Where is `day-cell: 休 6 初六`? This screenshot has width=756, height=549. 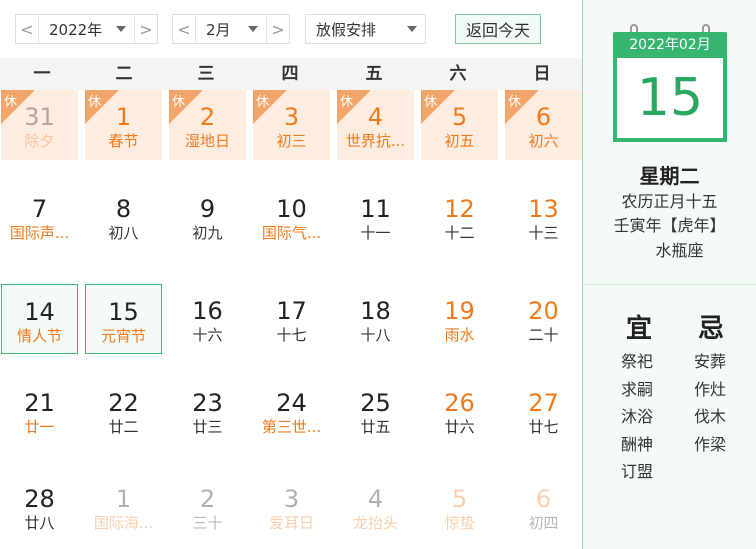
day-cell: 休 6 初六 is located at coordinates (543, 125).